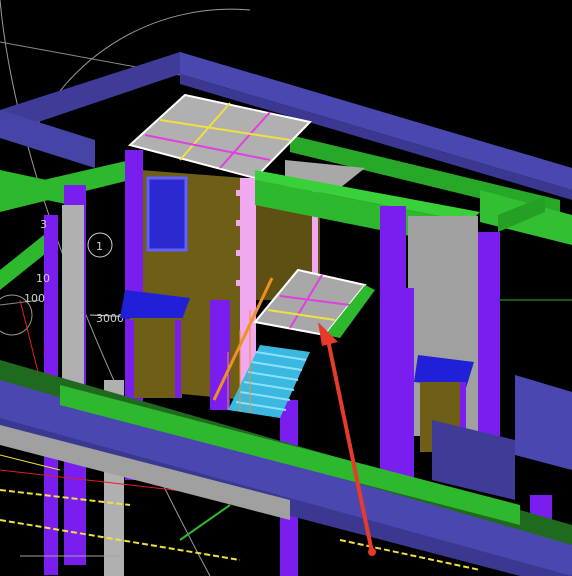  What do you see at coordinates (43, 278) in the screenshot?
I see `dim-label-3: 10` at bounding box center [43, 278].